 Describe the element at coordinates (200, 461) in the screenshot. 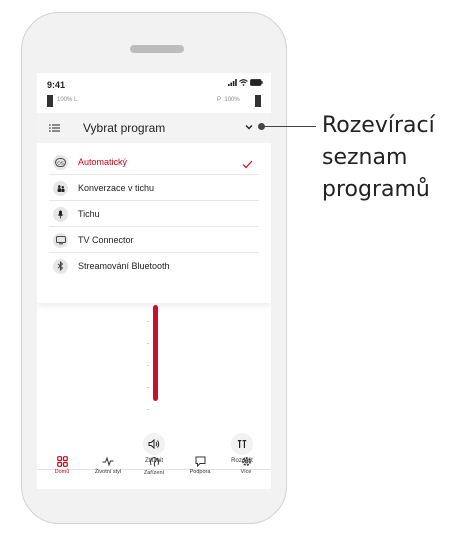

I see `chat-icon` at that location.